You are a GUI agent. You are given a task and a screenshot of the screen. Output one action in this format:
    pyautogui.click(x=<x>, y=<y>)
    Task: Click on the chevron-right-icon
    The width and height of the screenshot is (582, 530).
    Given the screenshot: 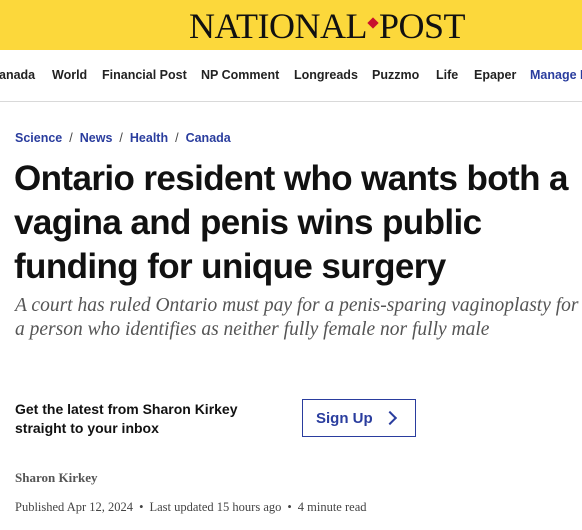 What is the action you would take?
    pyautogui.click(x=390, y=418)
    